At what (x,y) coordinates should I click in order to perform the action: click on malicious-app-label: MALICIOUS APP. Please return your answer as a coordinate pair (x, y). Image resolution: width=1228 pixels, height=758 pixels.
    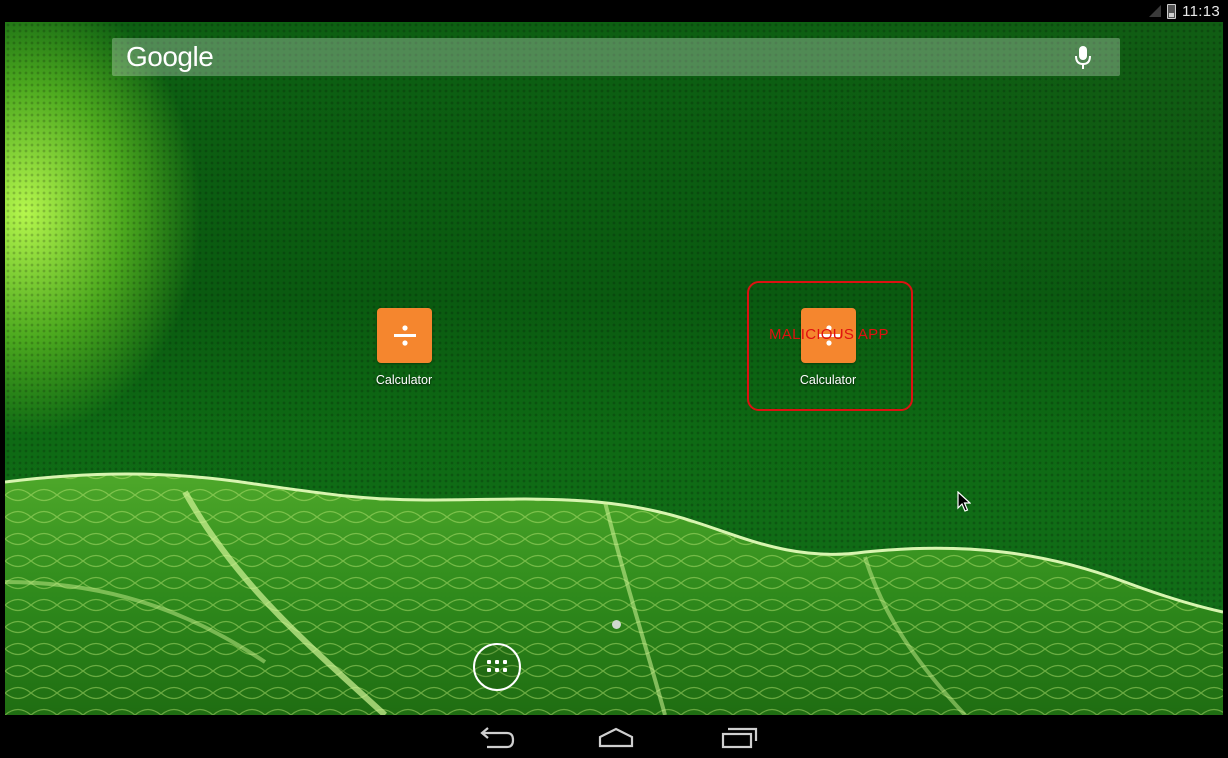
    Looking at the image, I should click on (829, 334).